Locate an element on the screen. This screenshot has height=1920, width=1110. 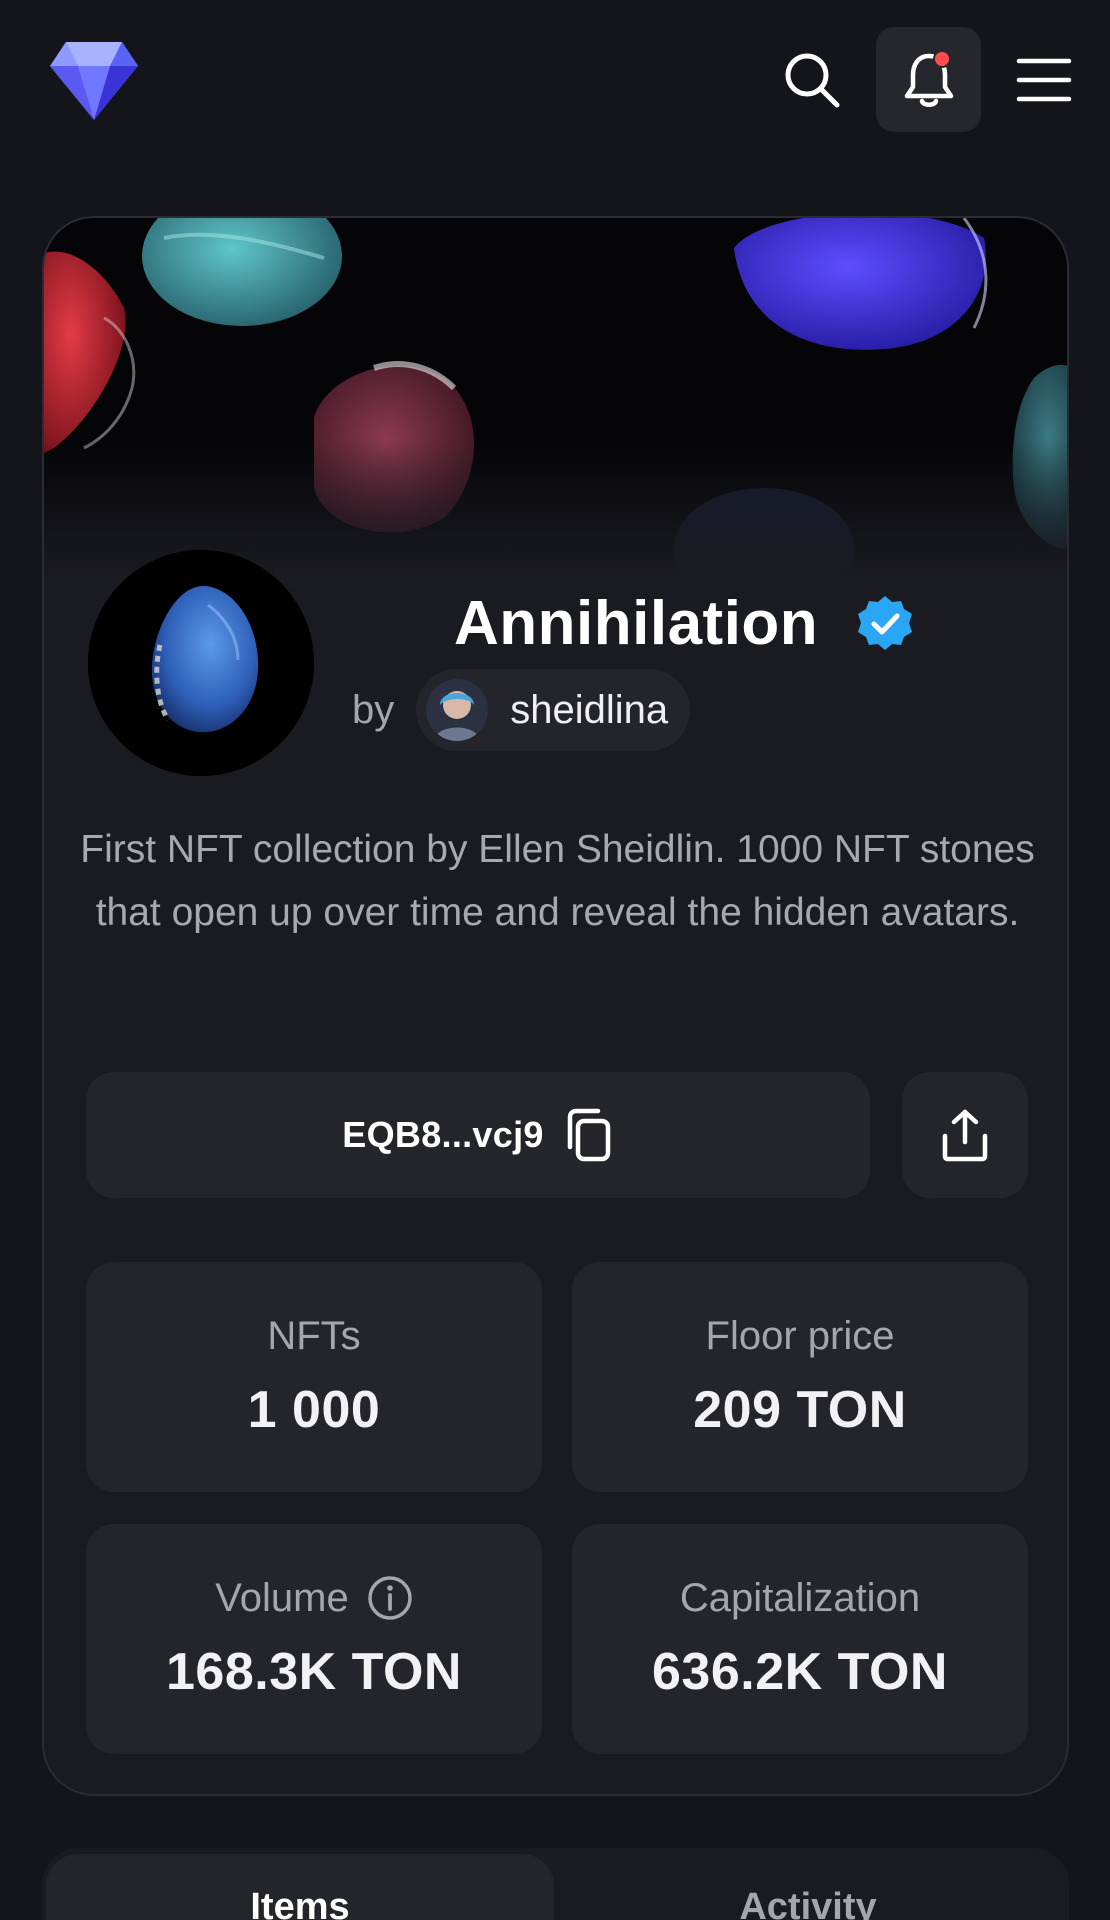
info-icon is located at coordinates (390, 1598).